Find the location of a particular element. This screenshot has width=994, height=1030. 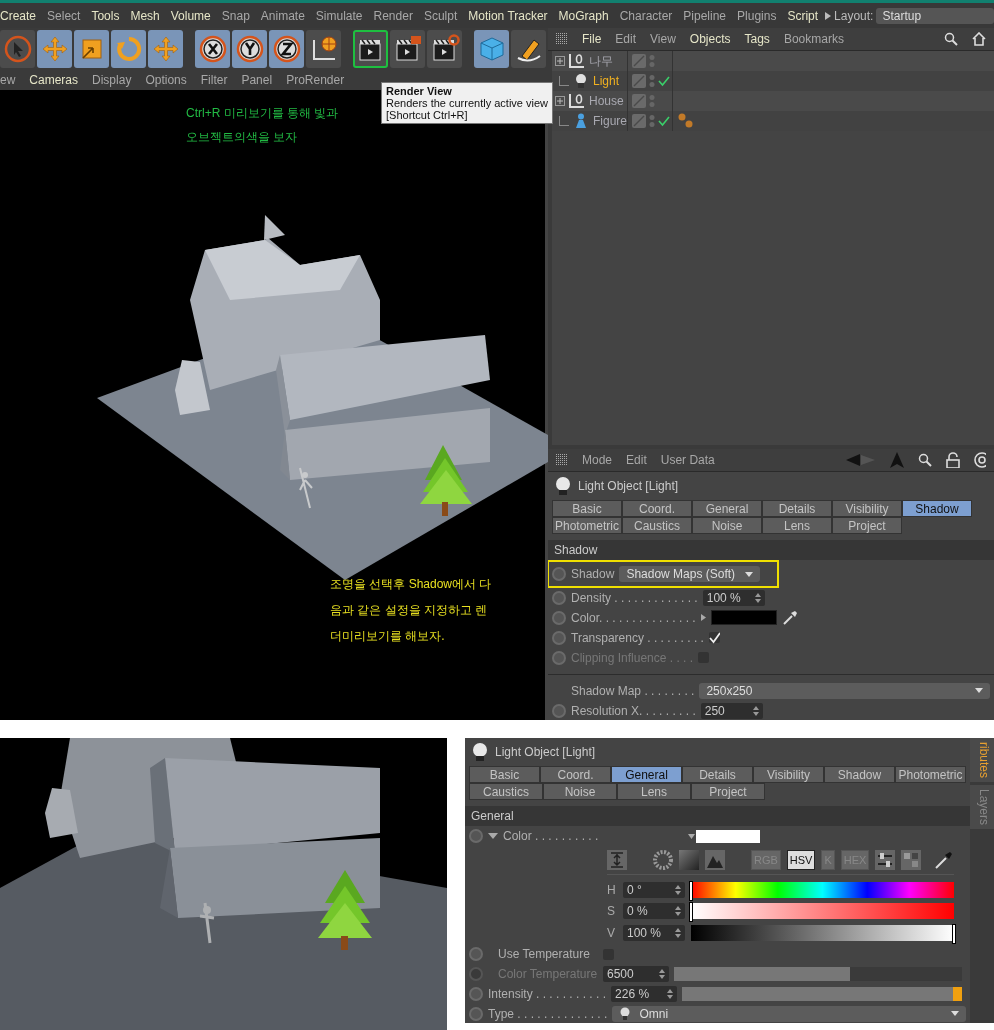

pen-tool-button is located at coordinates (528, 49).